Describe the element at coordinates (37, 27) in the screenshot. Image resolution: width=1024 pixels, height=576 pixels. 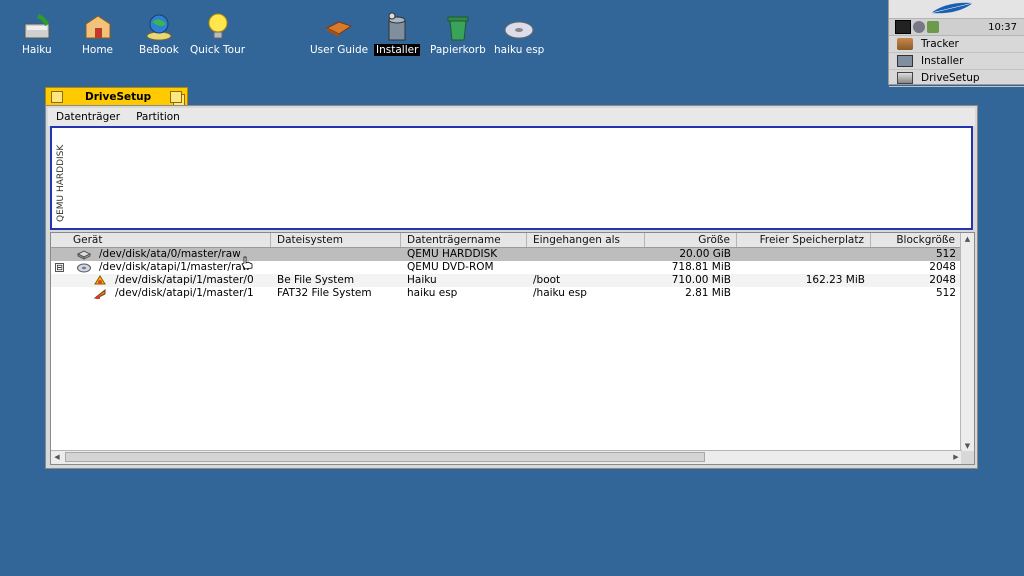
I see `haiku-volume-icon` at that location.